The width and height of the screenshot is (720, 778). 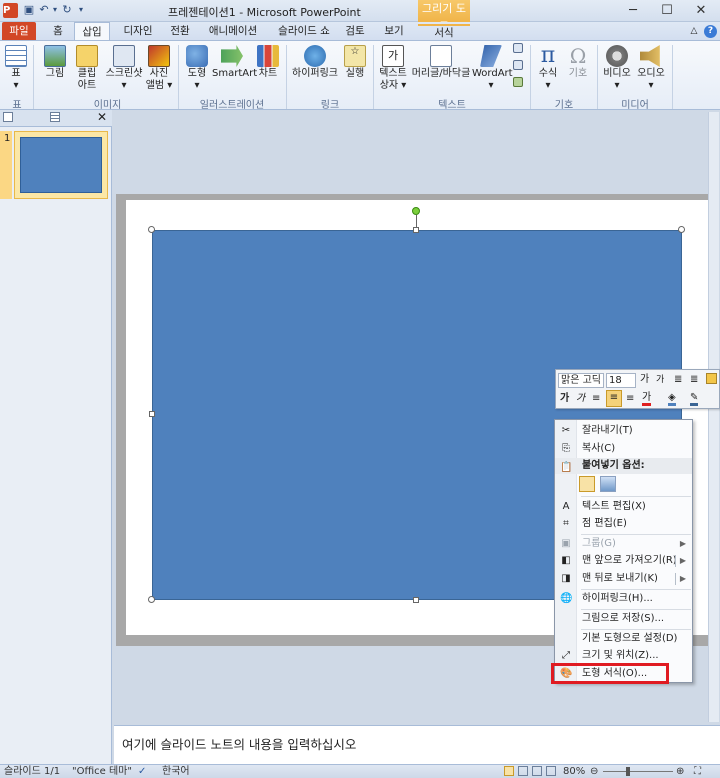 I want to click on outline-color-icon: ✎, so click(x=694, y=399).